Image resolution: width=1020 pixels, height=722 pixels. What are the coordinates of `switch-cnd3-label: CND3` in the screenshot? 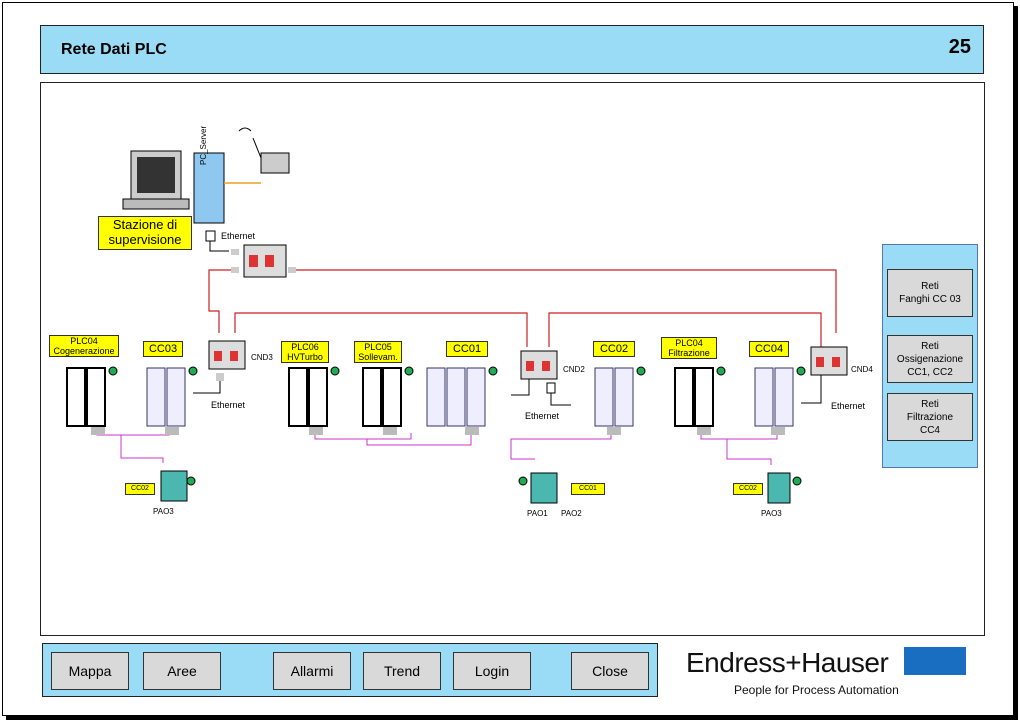 It's located at (262, 357).